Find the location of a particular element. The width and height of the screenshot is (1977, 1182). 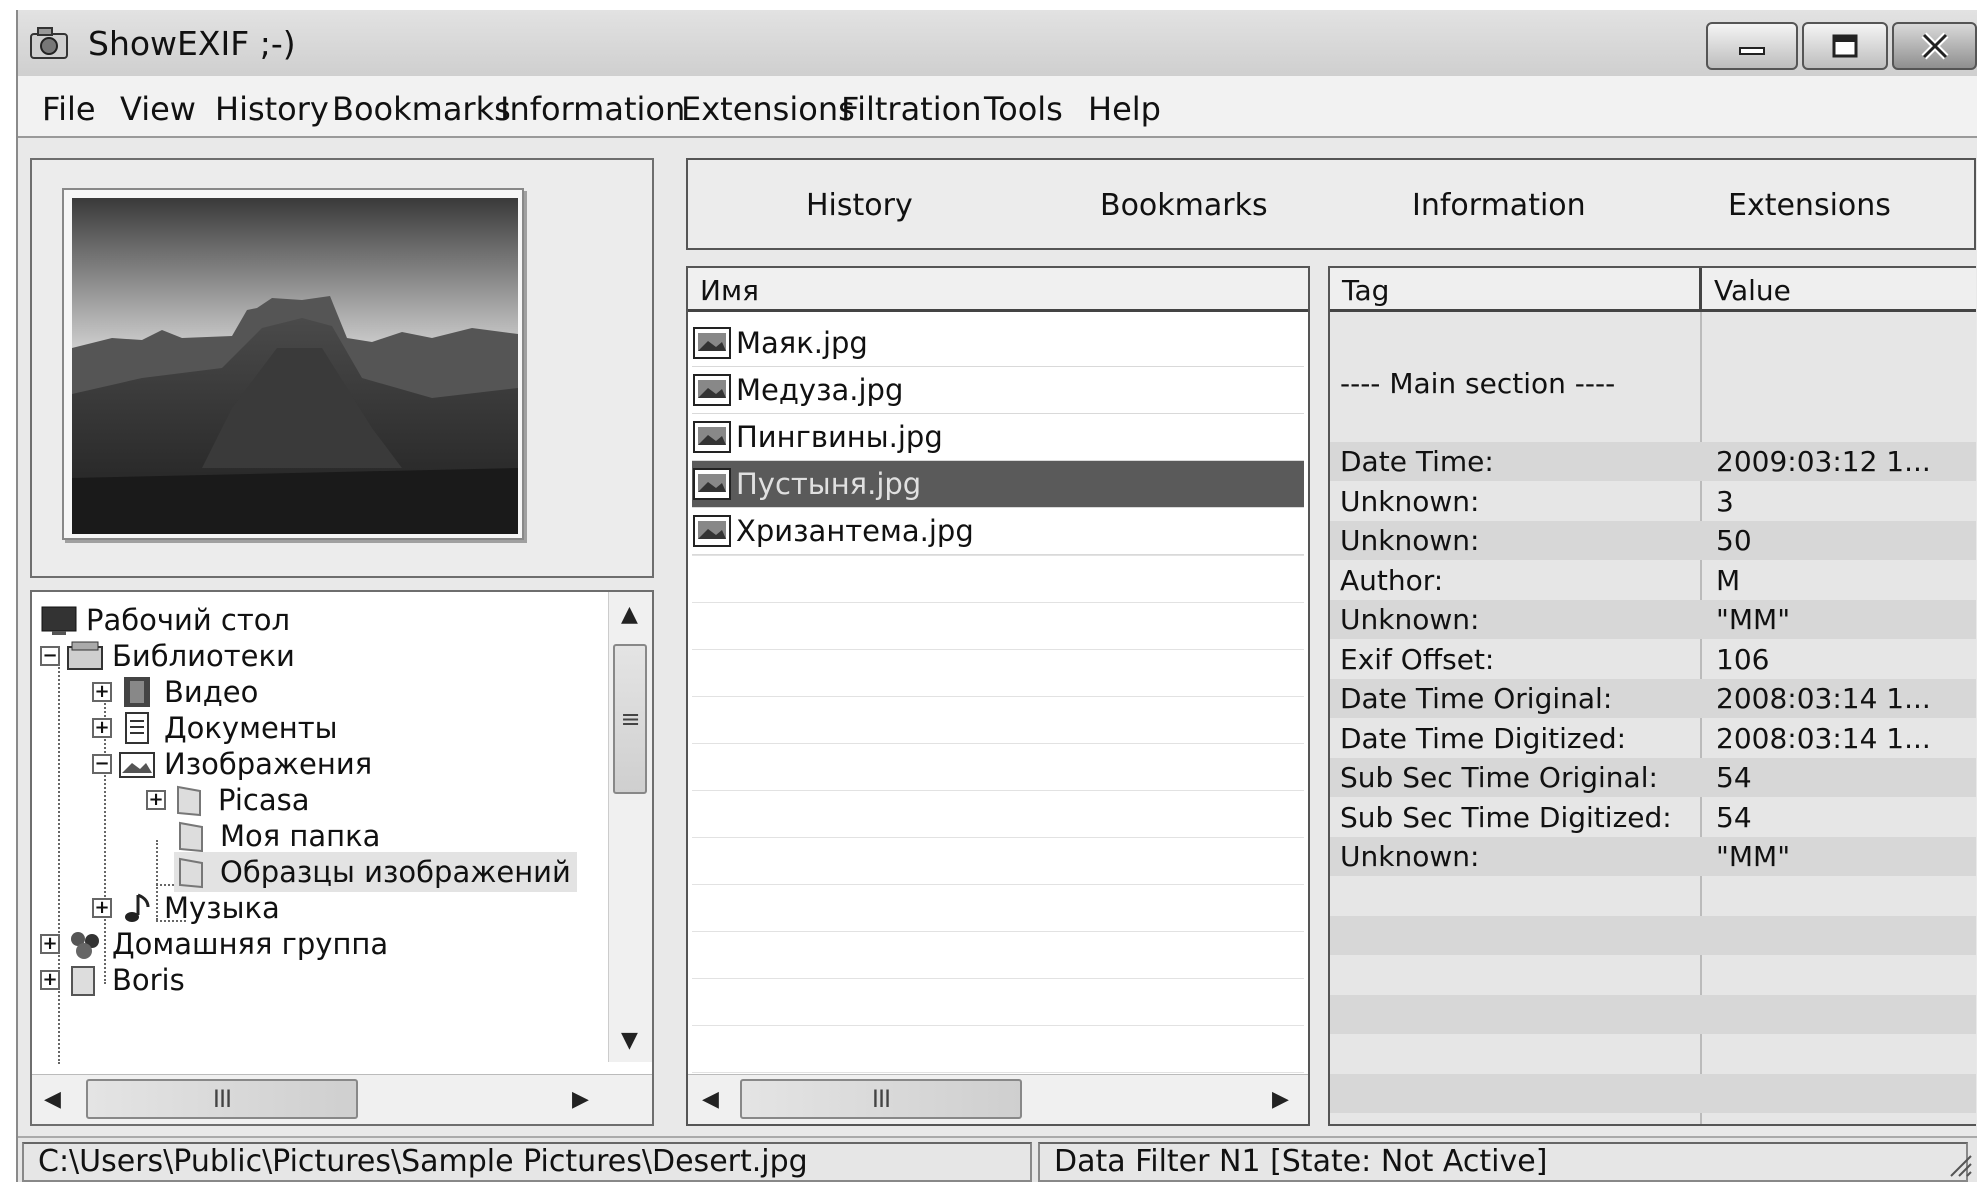

section-row: ---- Main section ---- is located at coordinates (1653, 383).